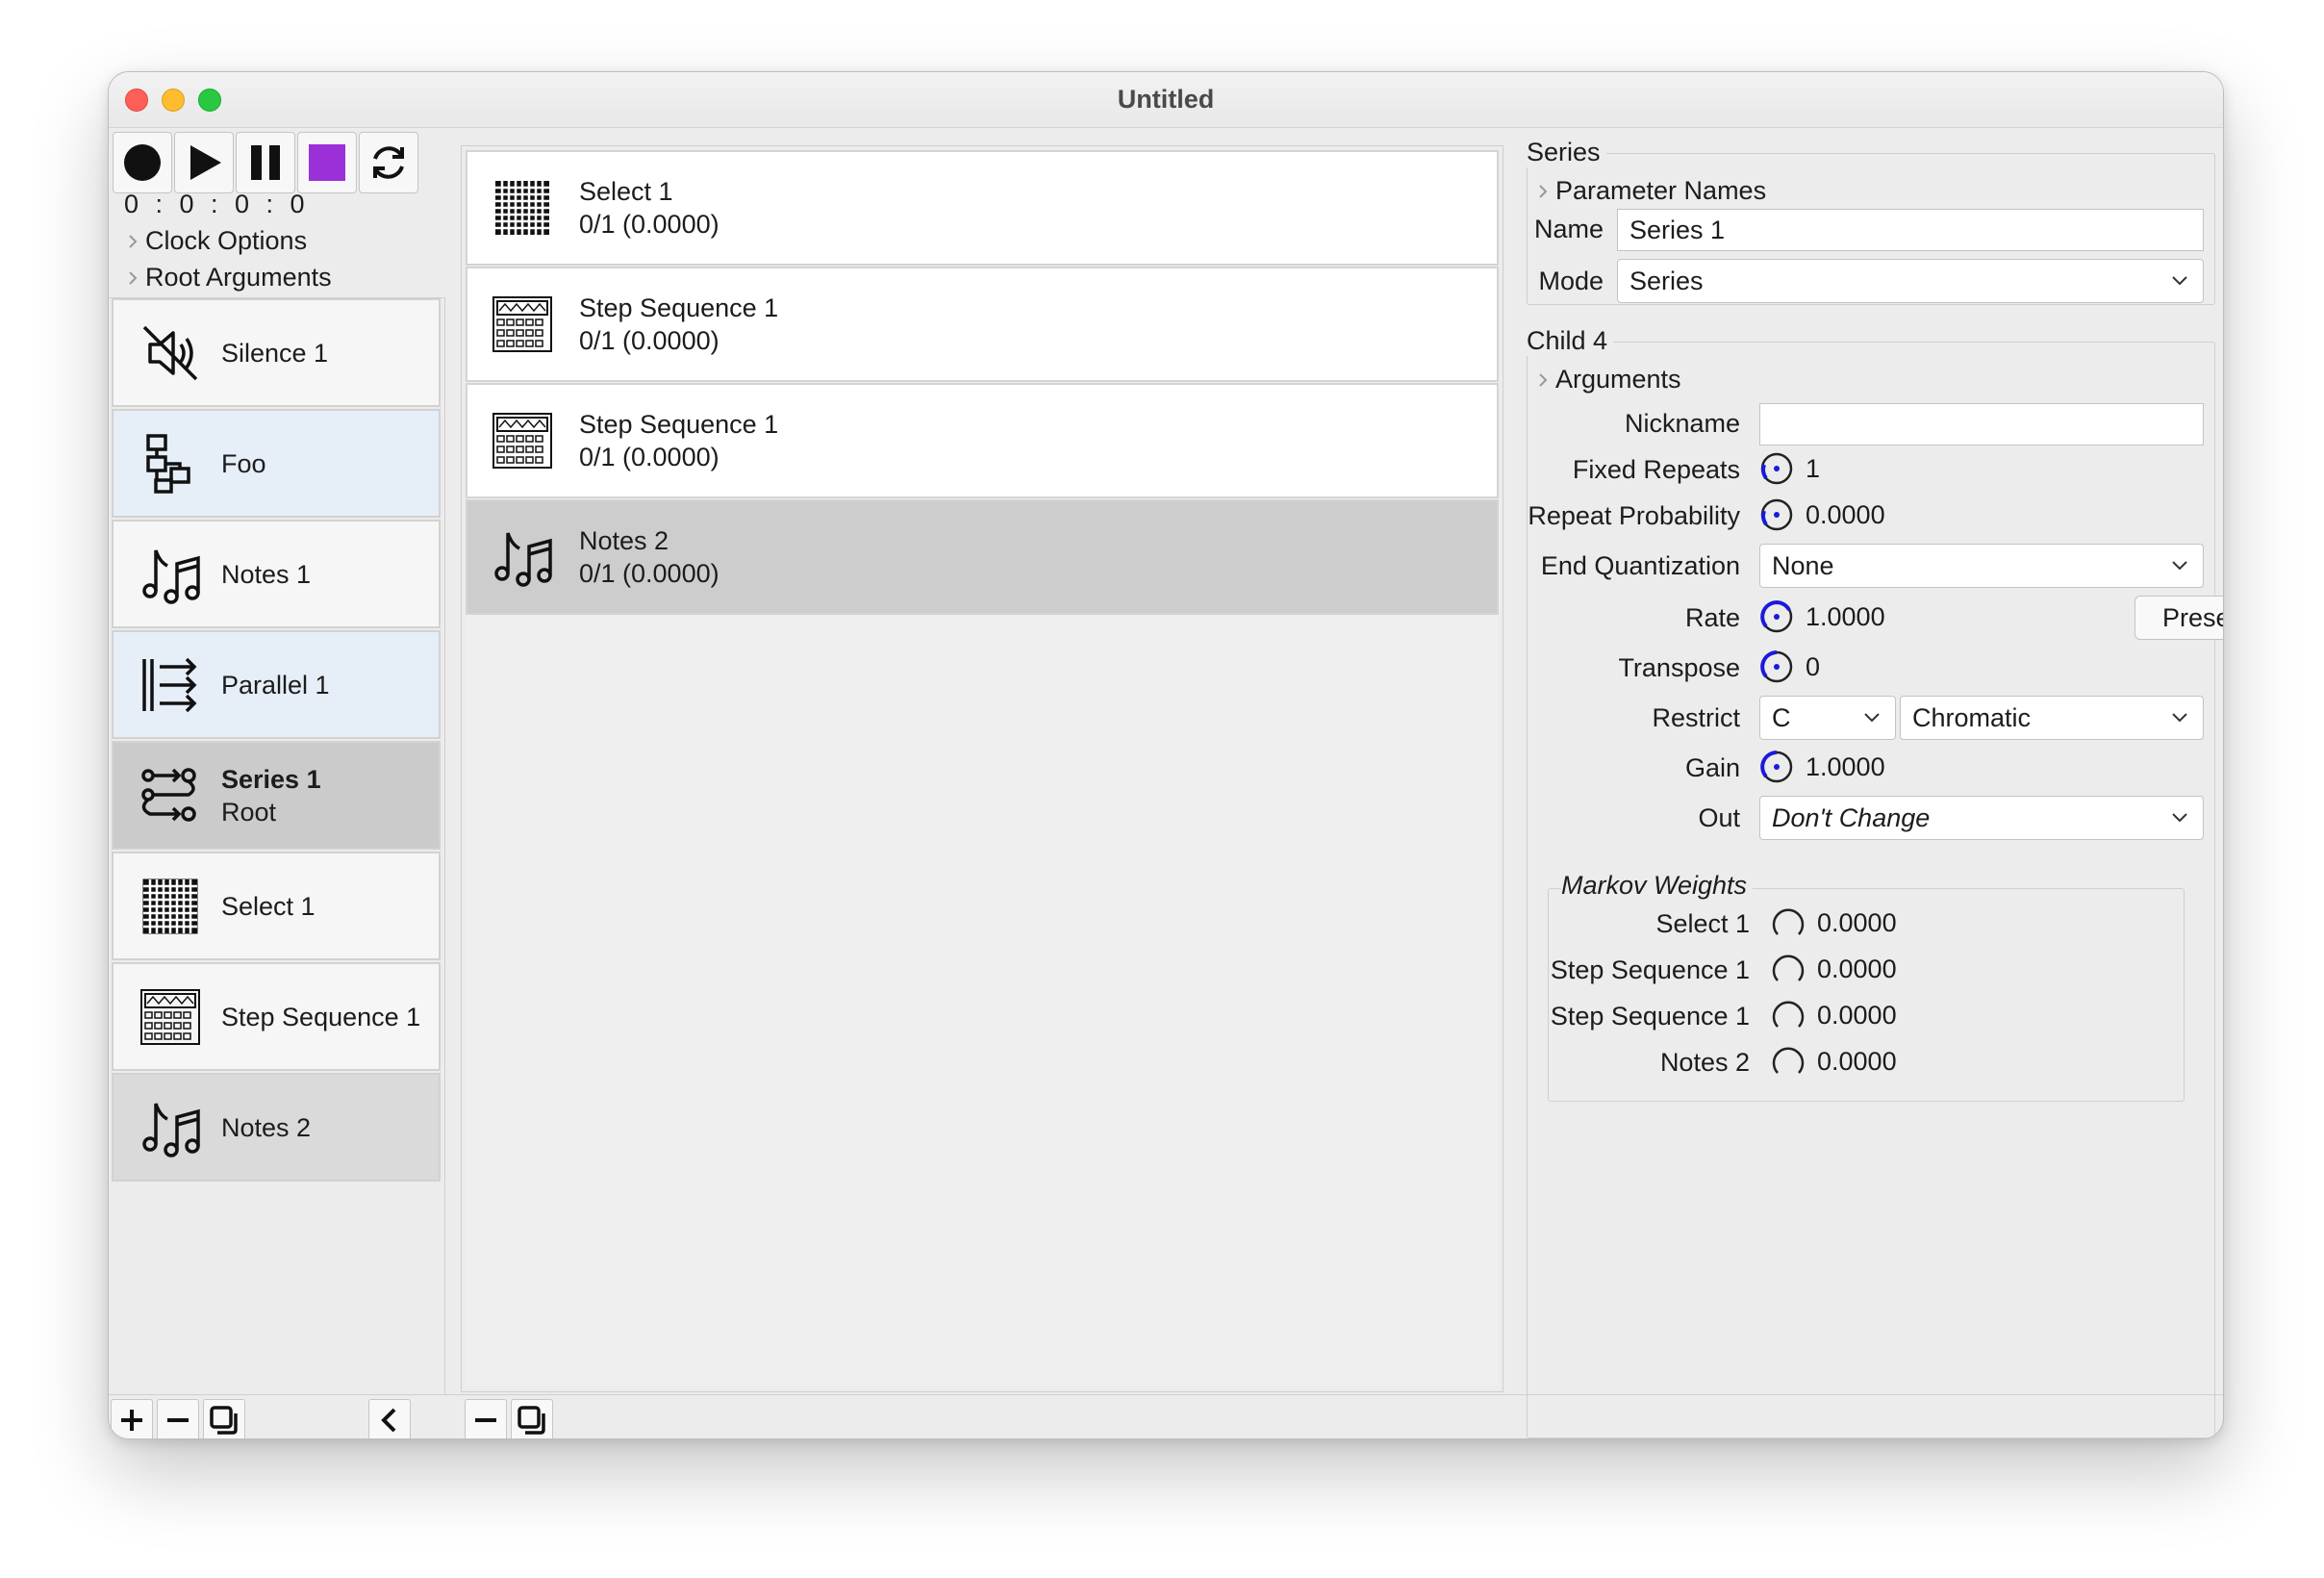 The height and width of the screenshot is (1578, 2324). I want to click on node-item-notes-2: Notes 2, so click(276, 1127).